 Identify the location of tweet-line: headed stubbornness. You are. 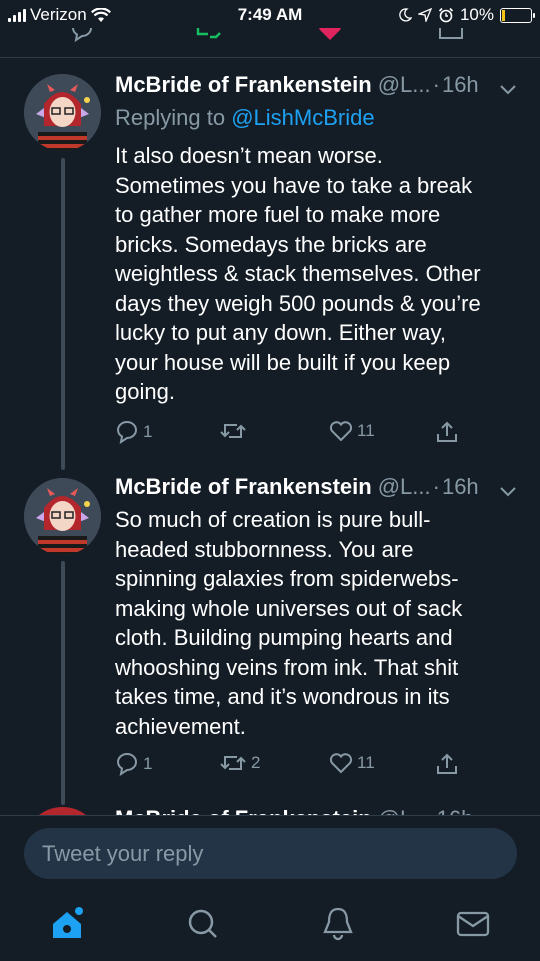
(264, 549).